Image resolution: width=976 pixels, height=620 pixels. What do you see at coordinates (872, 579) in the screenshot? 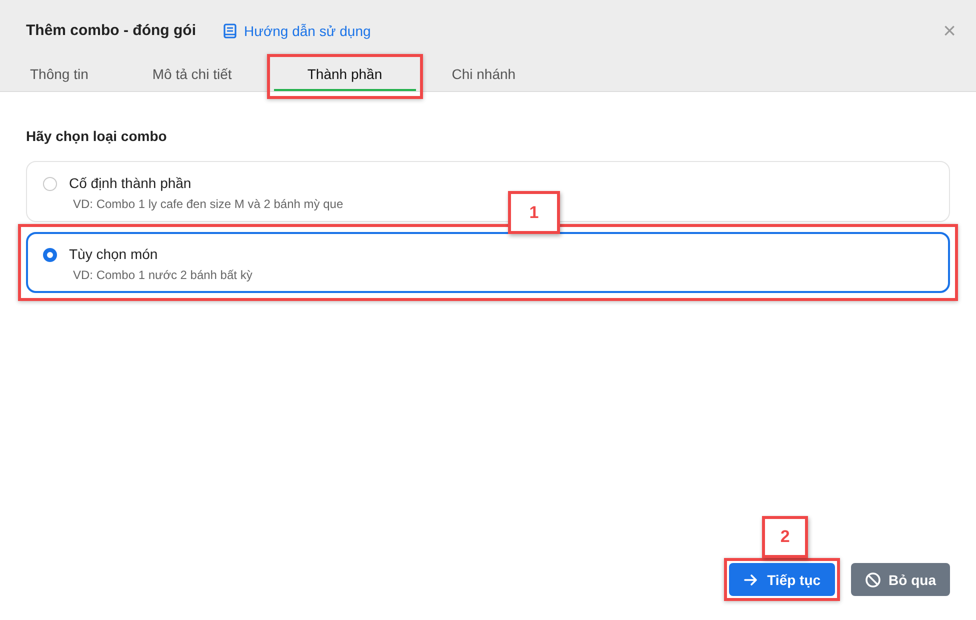
I see `prohibited-icon` at bounding box center [872, 579].